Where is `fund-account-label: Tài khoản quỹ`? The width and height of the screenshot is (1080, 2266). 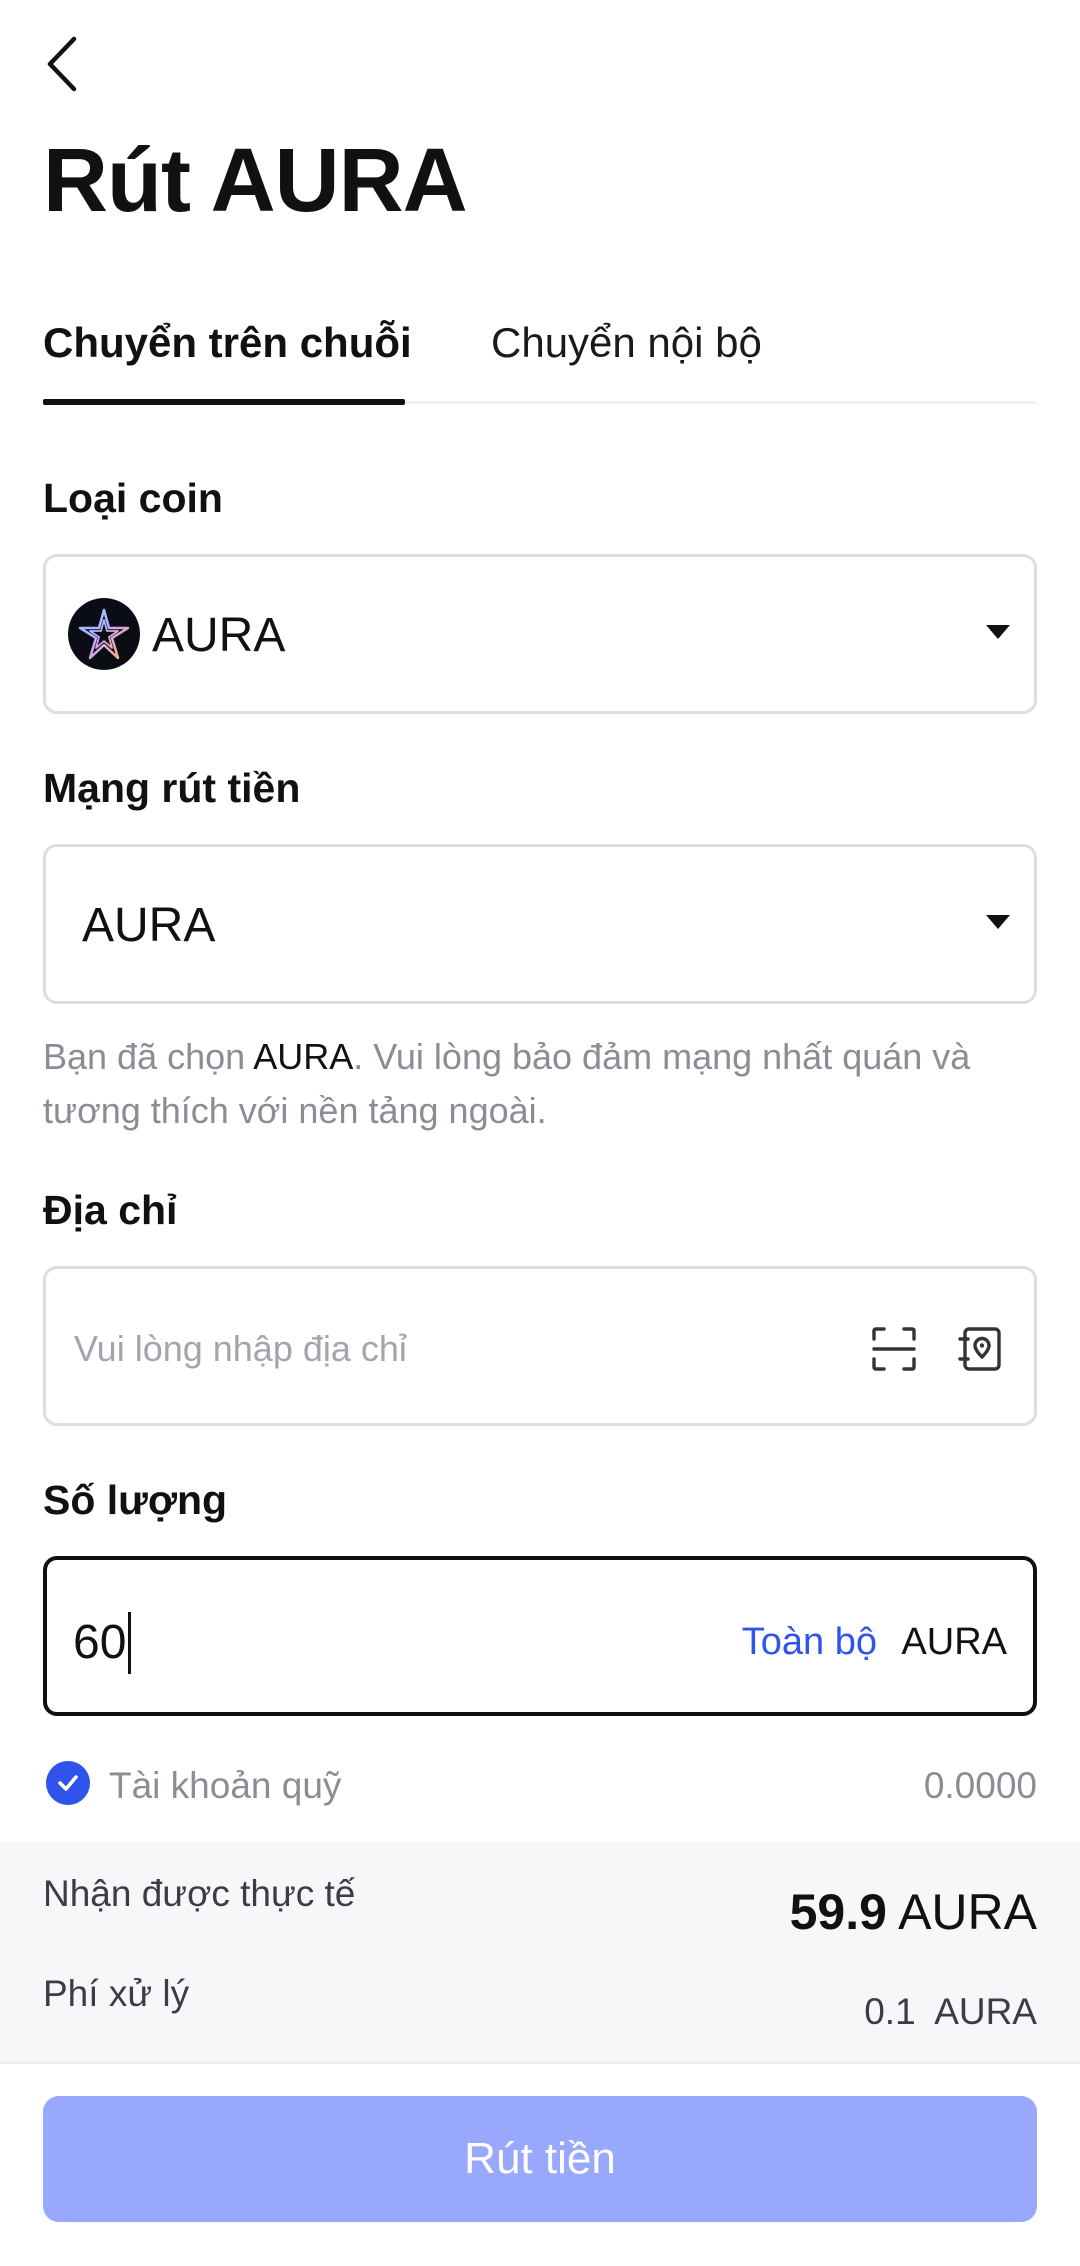 fund-account-label: Tài khoản quỹ is located at coordinates (225, 1785).